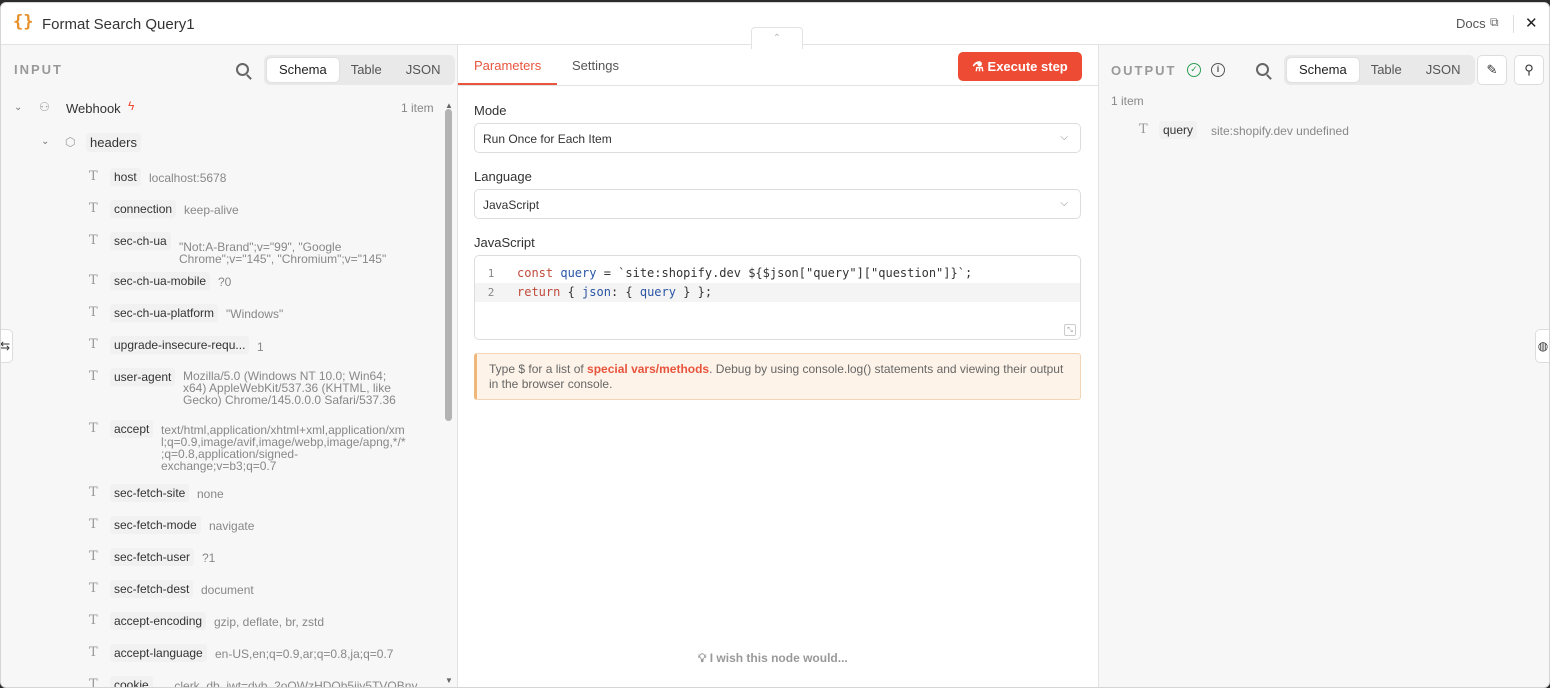  I want to click on output-field-key: query, so click(1178, 130).